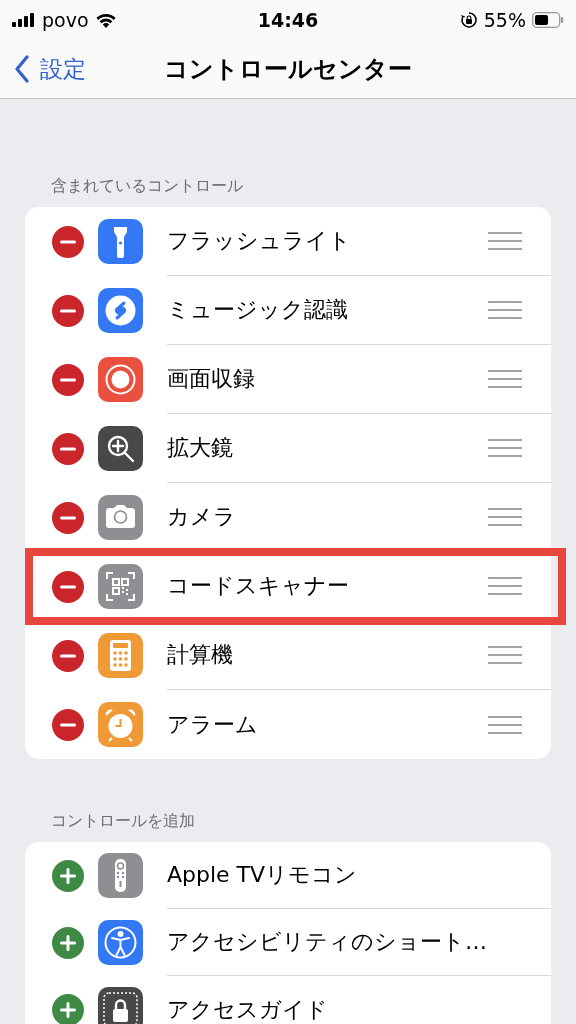 Image resolution: width=576 pixels, height=1024 pixels. What do you see at coordinates (288, 20) in the screenshot?
I see `clock-time: 14:46` at bounding box center [288, 20].